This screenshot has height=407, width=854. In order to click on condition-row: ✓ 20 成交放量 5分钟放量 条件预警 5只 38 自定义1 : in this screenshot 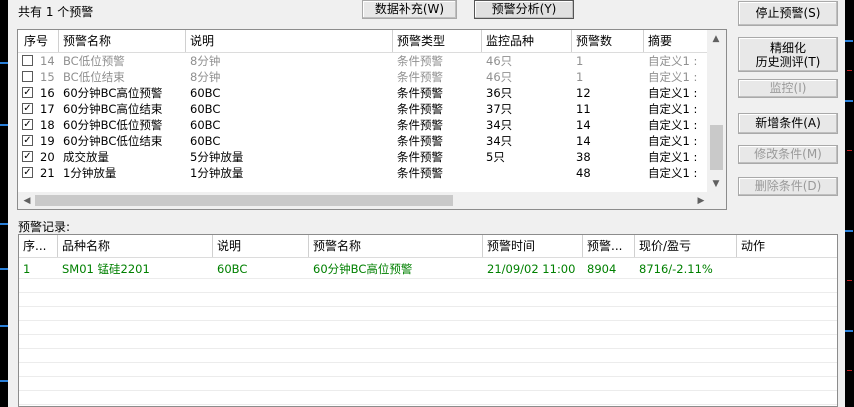, I will do `click(363, 157)`.